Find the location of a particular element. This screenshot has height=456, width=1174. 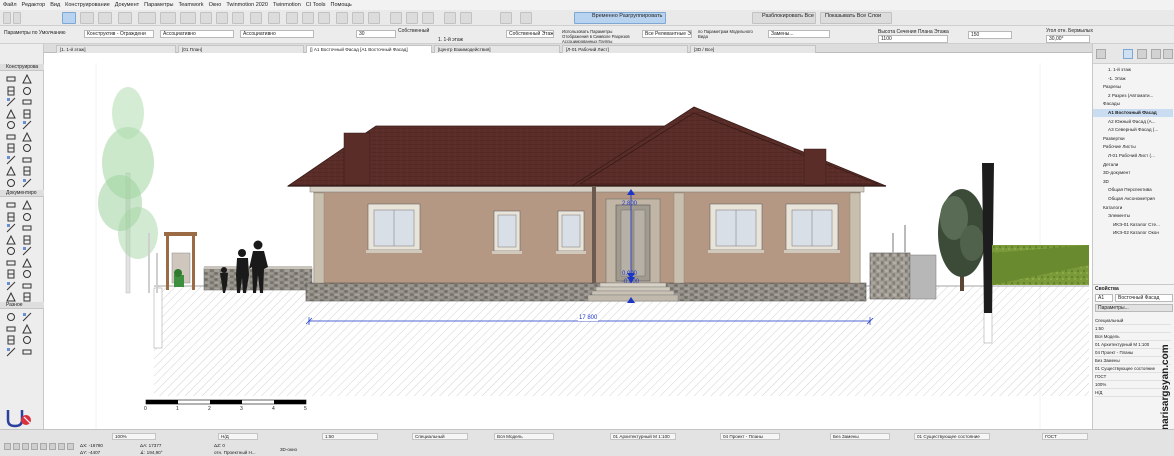

fit-window-button is located at coordinates (324, 18).